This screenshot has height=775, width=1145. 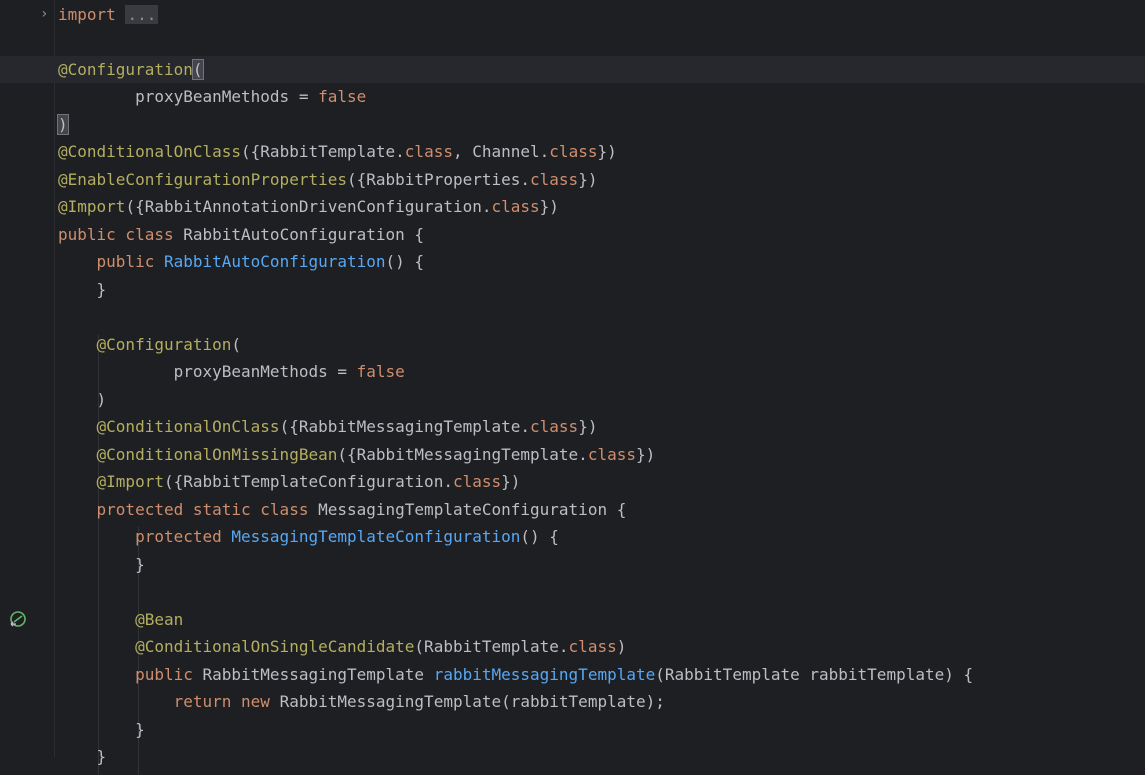 What do you see at coordinates (121, 234) in the screenshot?
I see `code-token: public class` at bounding box center [121, 234].